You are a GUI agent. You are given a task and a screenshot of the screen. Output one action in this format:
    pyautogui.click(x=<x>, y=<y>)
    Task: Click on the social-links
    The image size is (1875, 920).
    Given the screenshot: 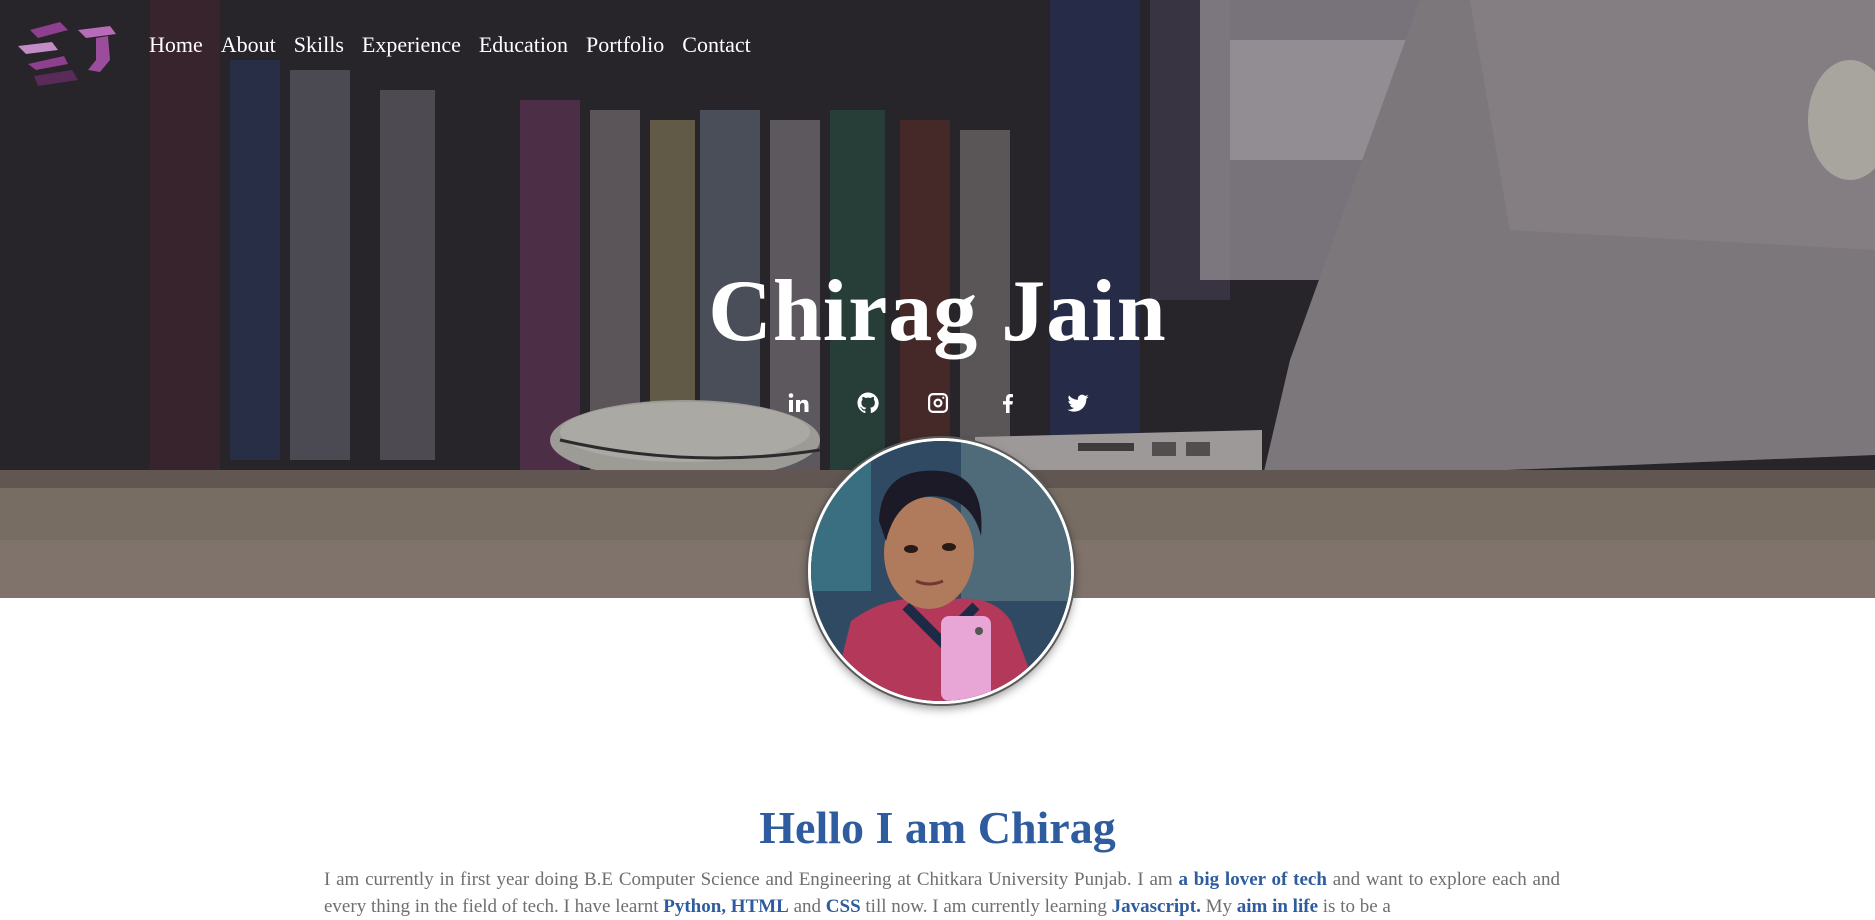 What is the action you would take?
    pyautogui.click(x=937, y=403)
    